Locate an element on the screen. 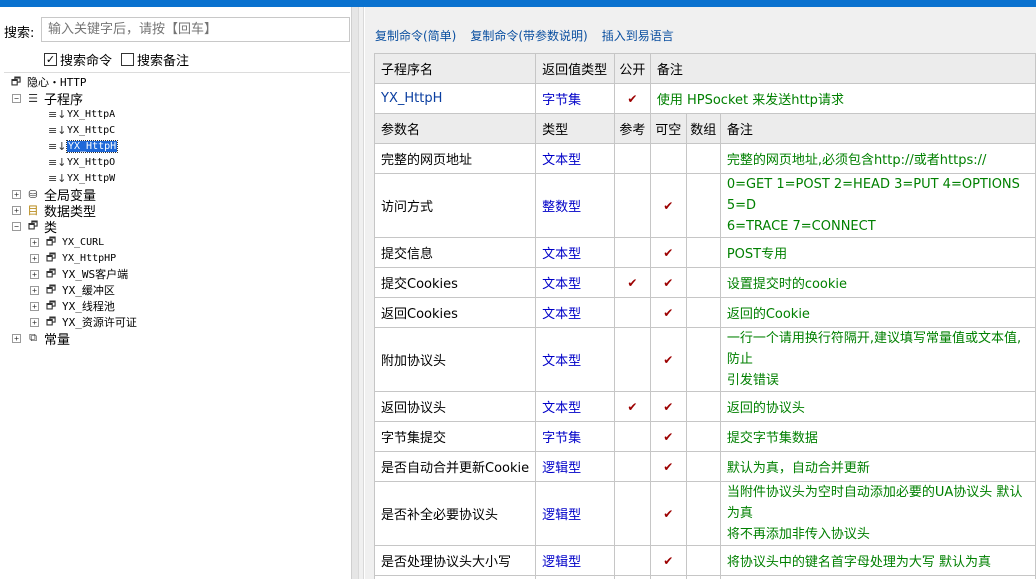  param-note-line: 6=TRACE 7=CONNECT is located at coordinates (801, 226).